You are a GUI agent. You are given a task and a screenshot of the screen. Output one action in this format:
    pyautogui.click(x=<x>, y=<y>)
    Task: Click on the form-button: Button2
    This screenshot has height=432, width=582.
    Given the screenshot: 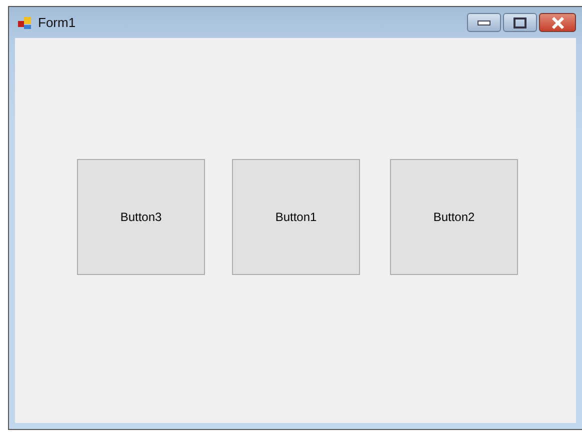 What is the action you would take?
    pyautogui.click(x=454, y=216)
    